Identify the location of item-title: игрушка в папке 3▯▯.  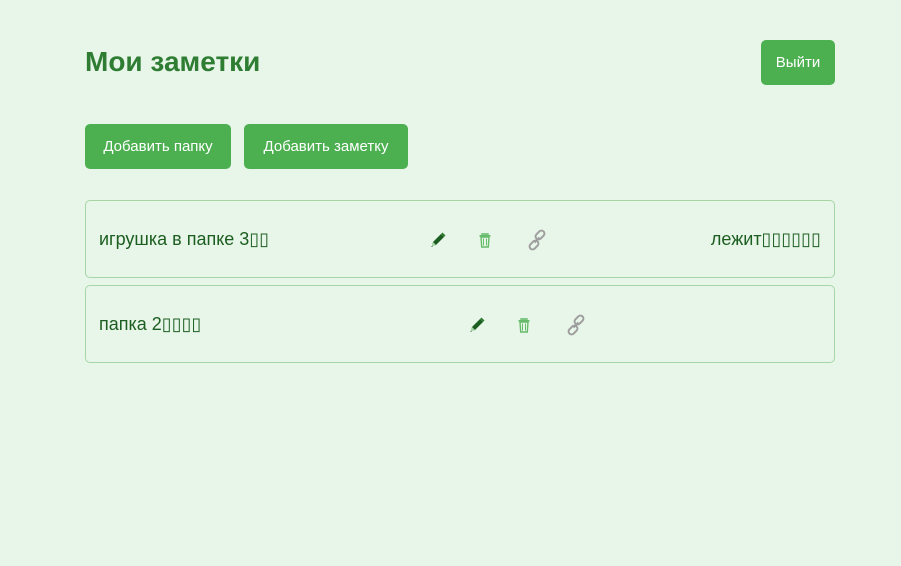
(184, 239).